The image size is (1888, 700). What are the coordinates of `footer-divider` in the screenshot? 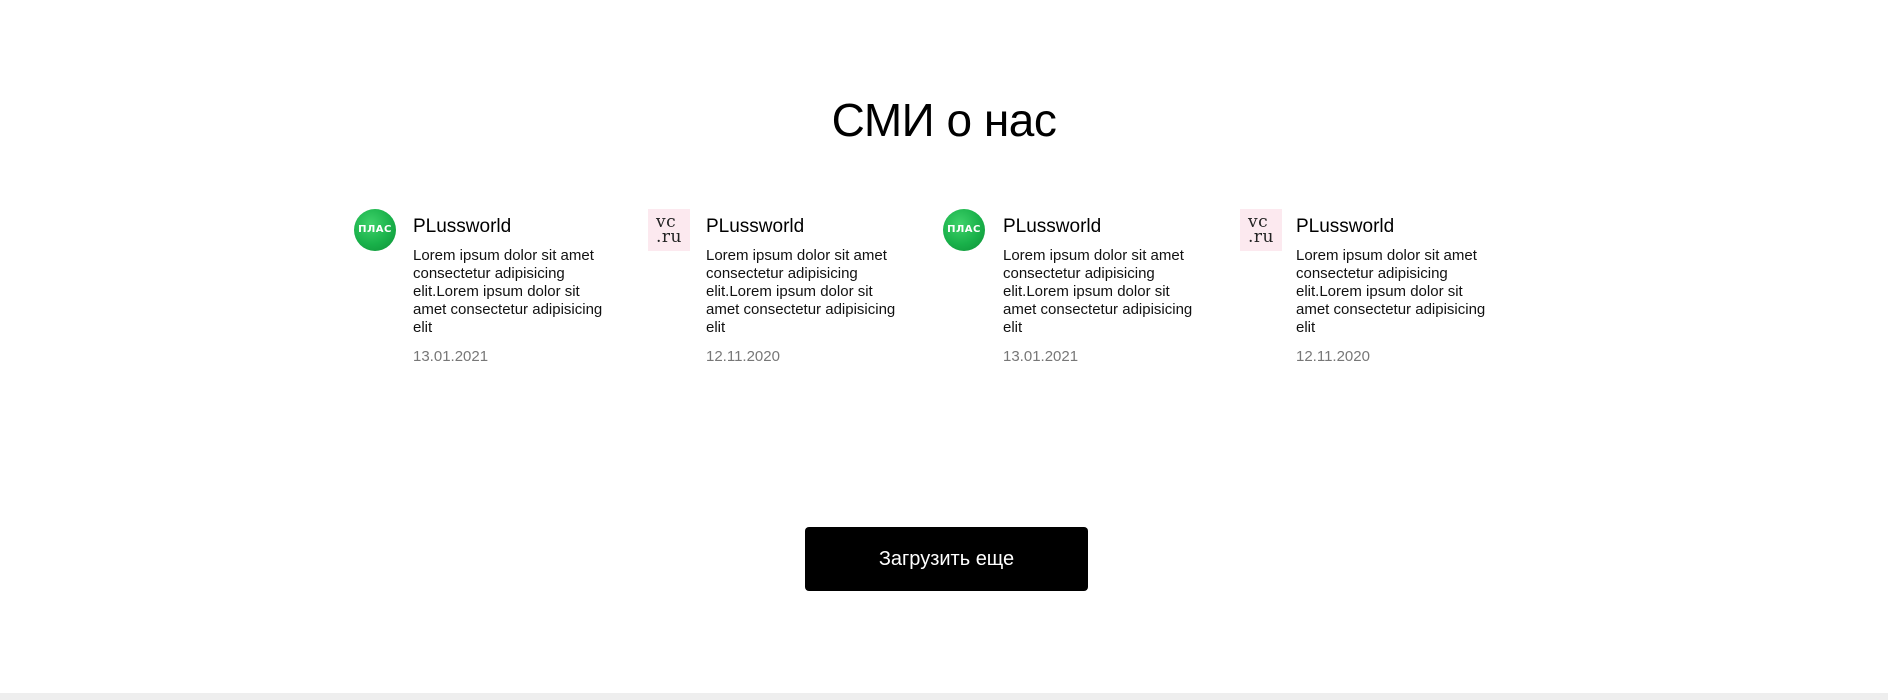 It's located at (944, 696).